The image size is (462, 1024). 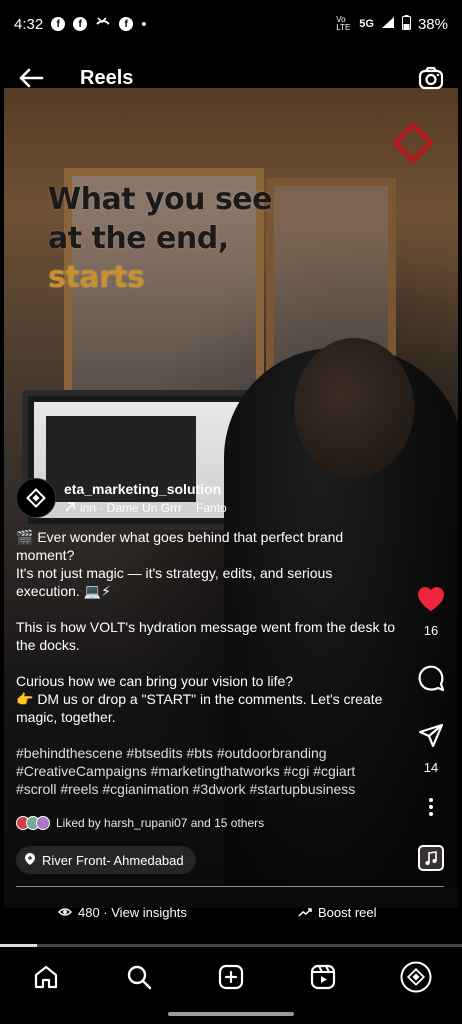 I want to click on overlay-line: at the end,, so click(x=138, y=238).